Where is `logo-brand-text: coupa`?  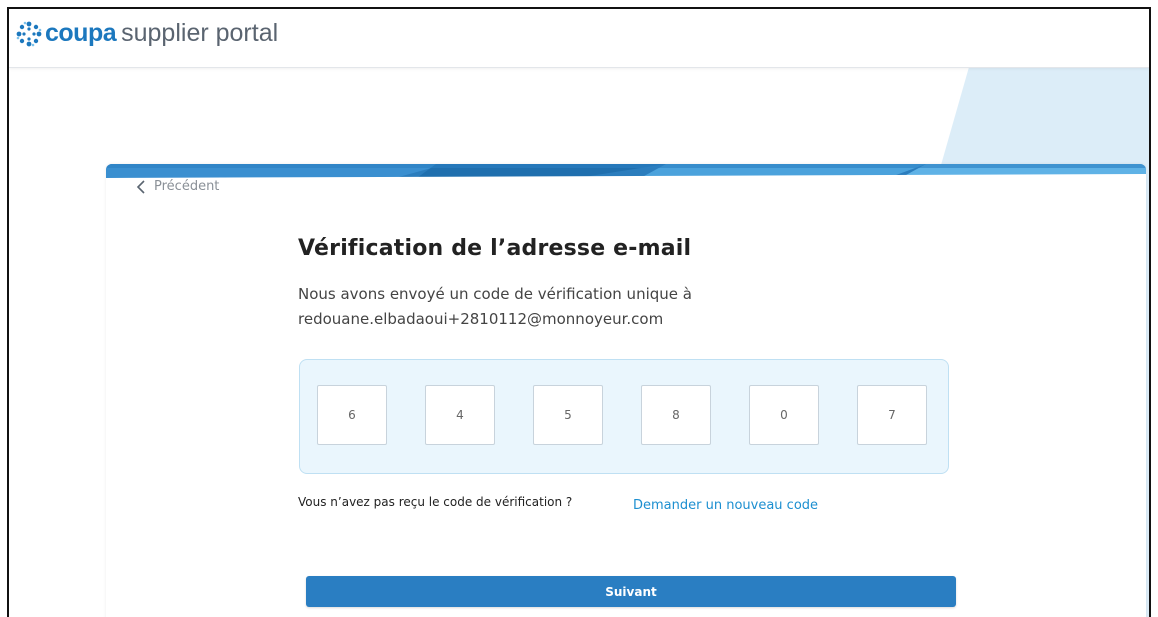
logo-brand-text: coupa is located at coordinates (81, 33).